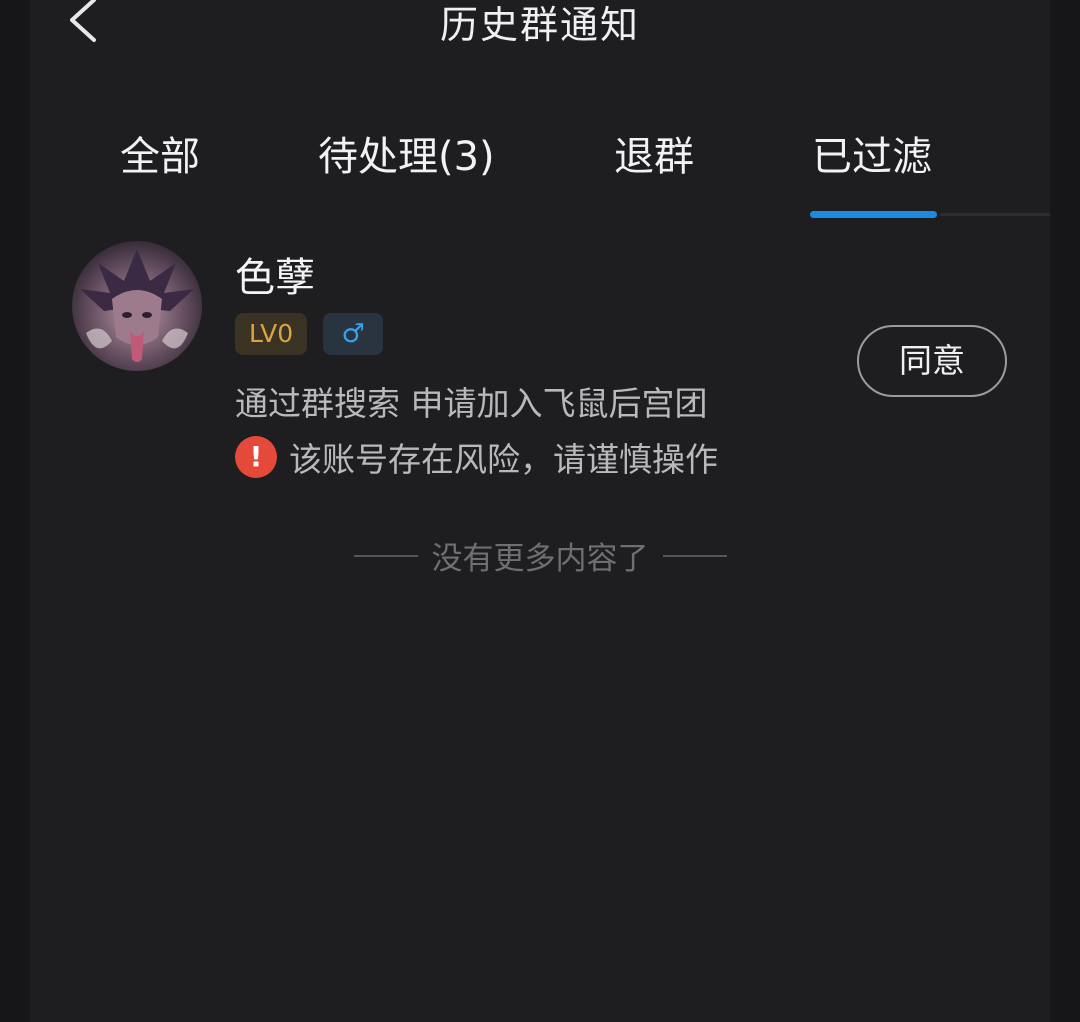 The width and height of the screenshot is (1080, 1022). What do you see at coordinates (406, 153) in the screenshot?
I see `tab-pending: 待处理(3)` at bounding box center [406, 153].